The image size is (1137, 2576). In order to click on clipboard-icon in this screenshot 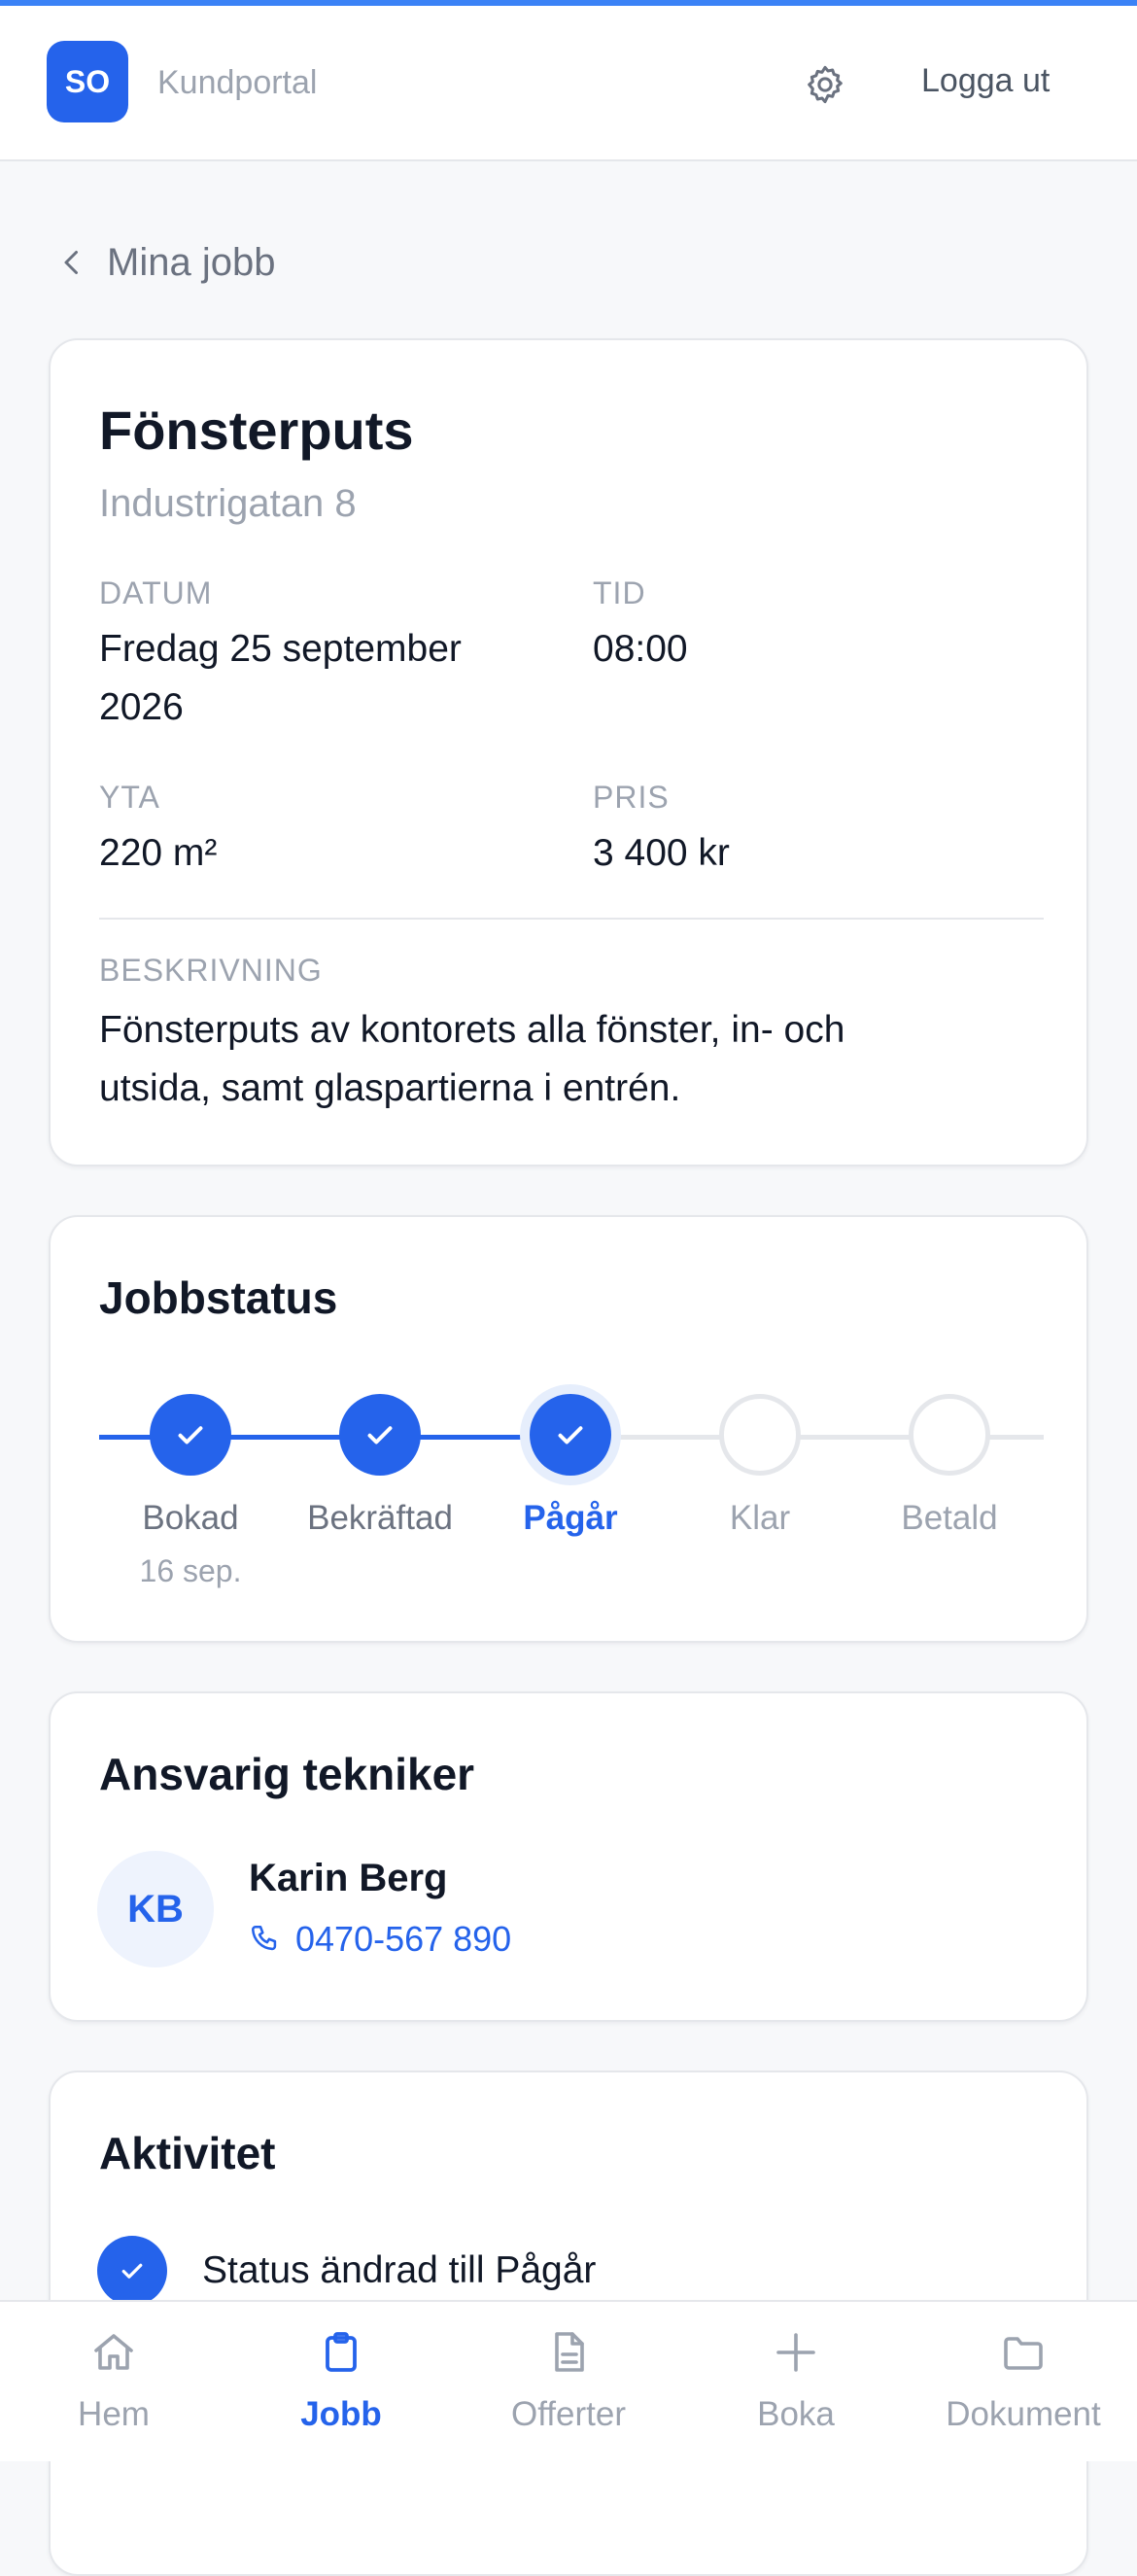, I will do `click(342, 2352)`.